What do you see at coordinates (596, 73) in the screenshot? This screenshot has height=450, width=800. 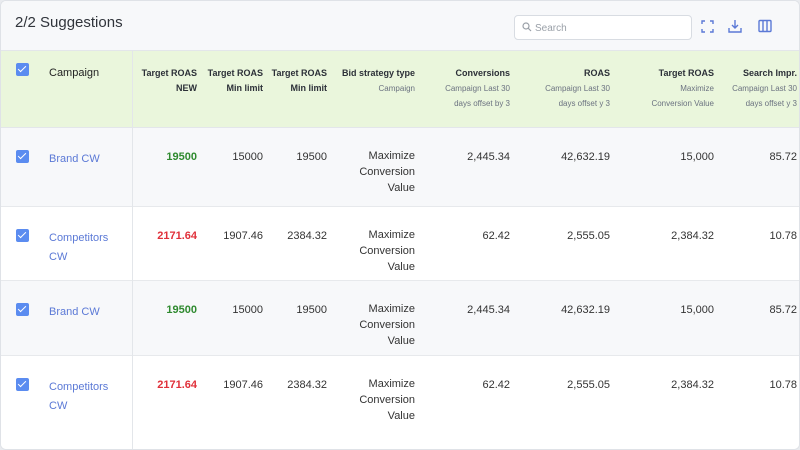 I see `column-header-label: ROAS` at bounding box center [596, 73].